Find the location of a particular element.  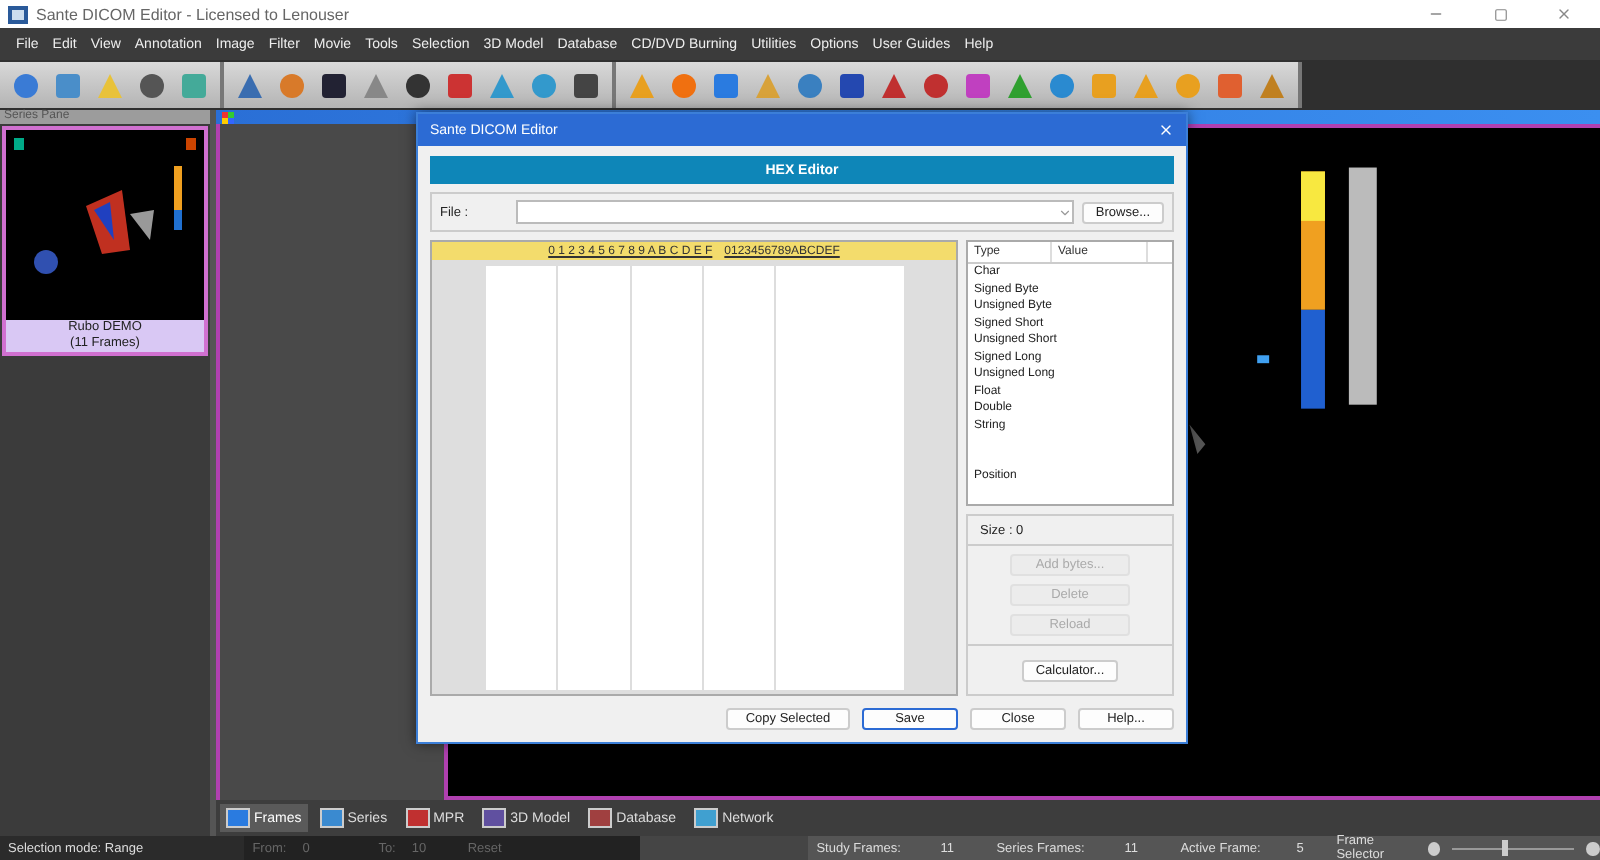

window-title: Sante DICOM Editor - Licensed to Lenouser is located at coordinates (194, 14).